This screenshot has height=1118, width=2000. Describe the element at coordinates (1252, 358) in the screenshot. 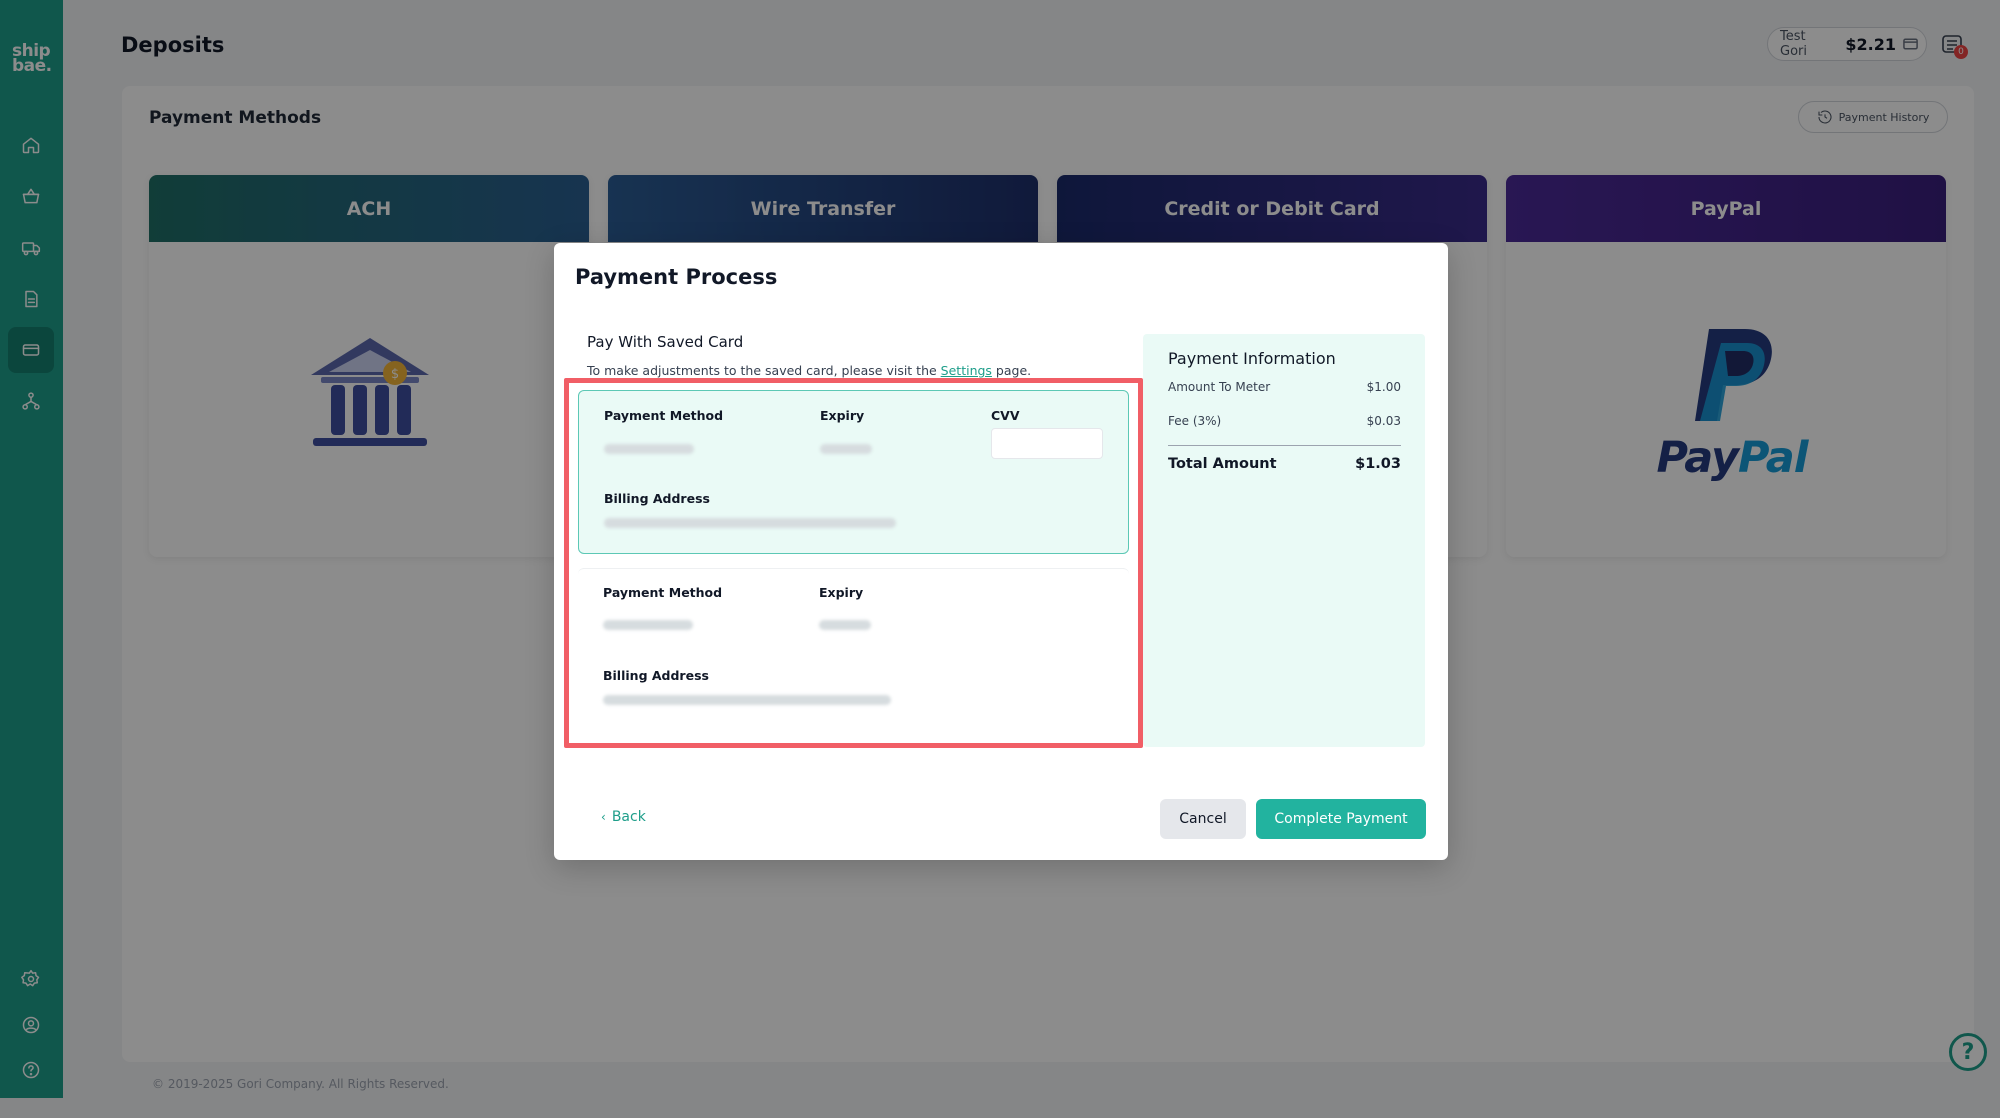

I see `payment-information-title: Payment Information` at that location.